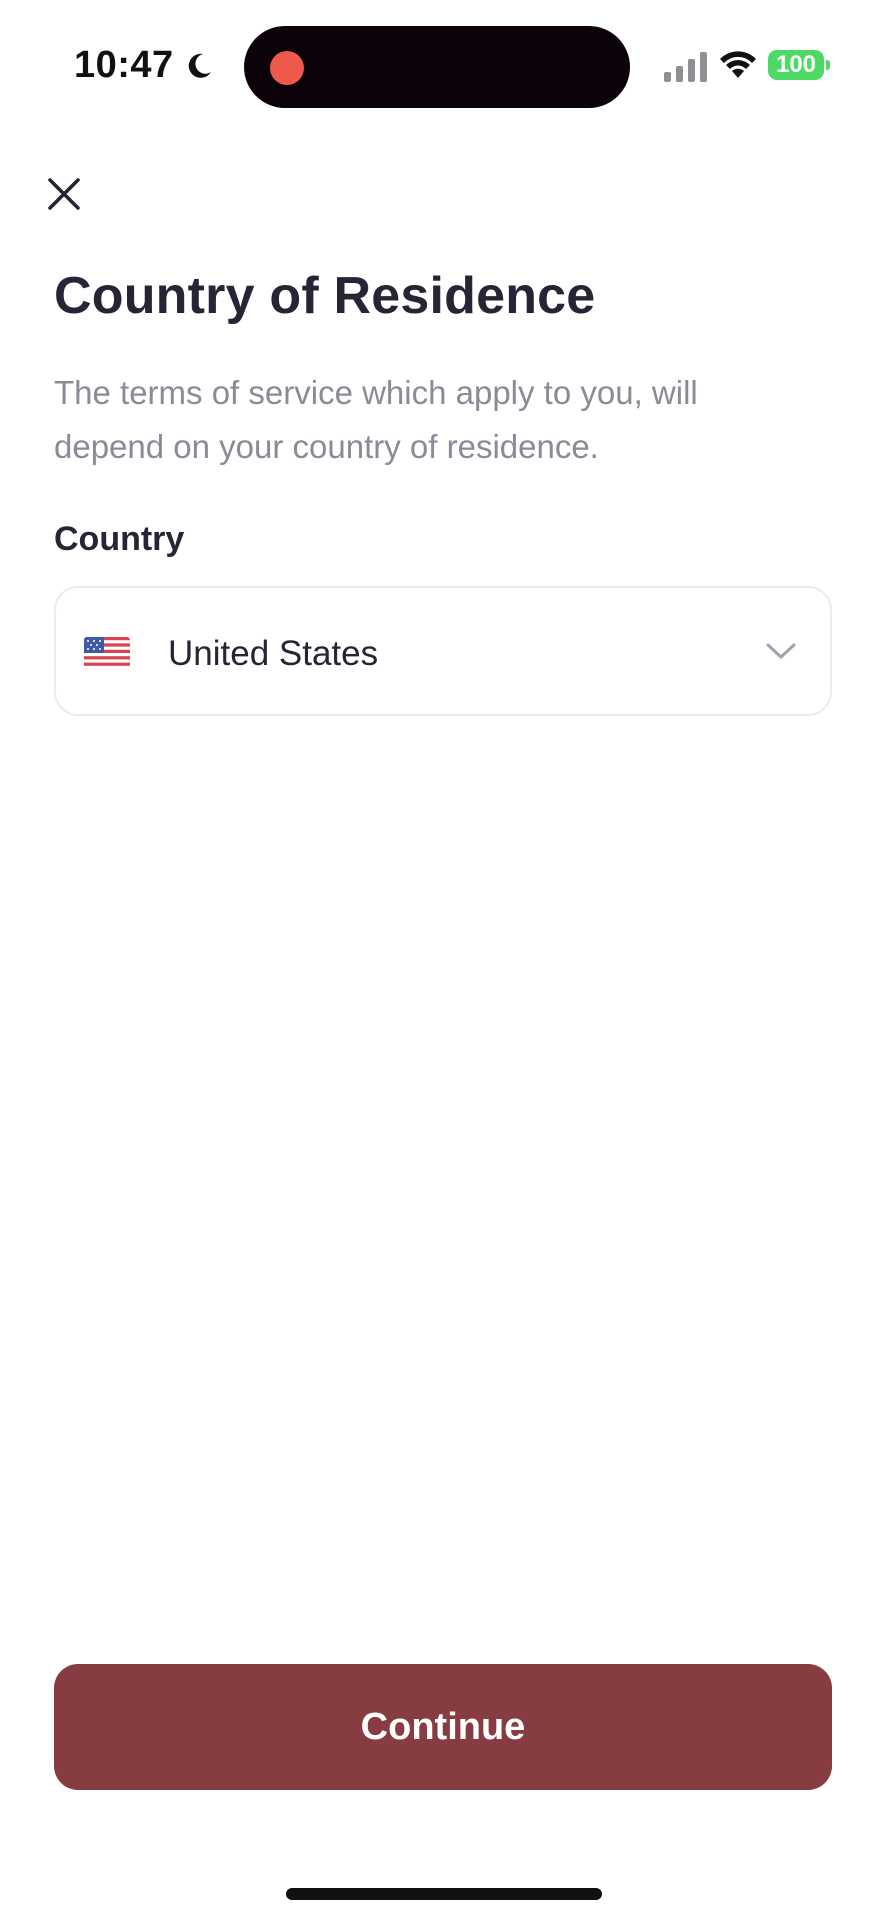 Image resolution: width=886 pixels, height=1920 pixels. What do you see at coordinates (443, 651) in the screenshot?
I see `country-select: United States` at bounding box center [443, 651].